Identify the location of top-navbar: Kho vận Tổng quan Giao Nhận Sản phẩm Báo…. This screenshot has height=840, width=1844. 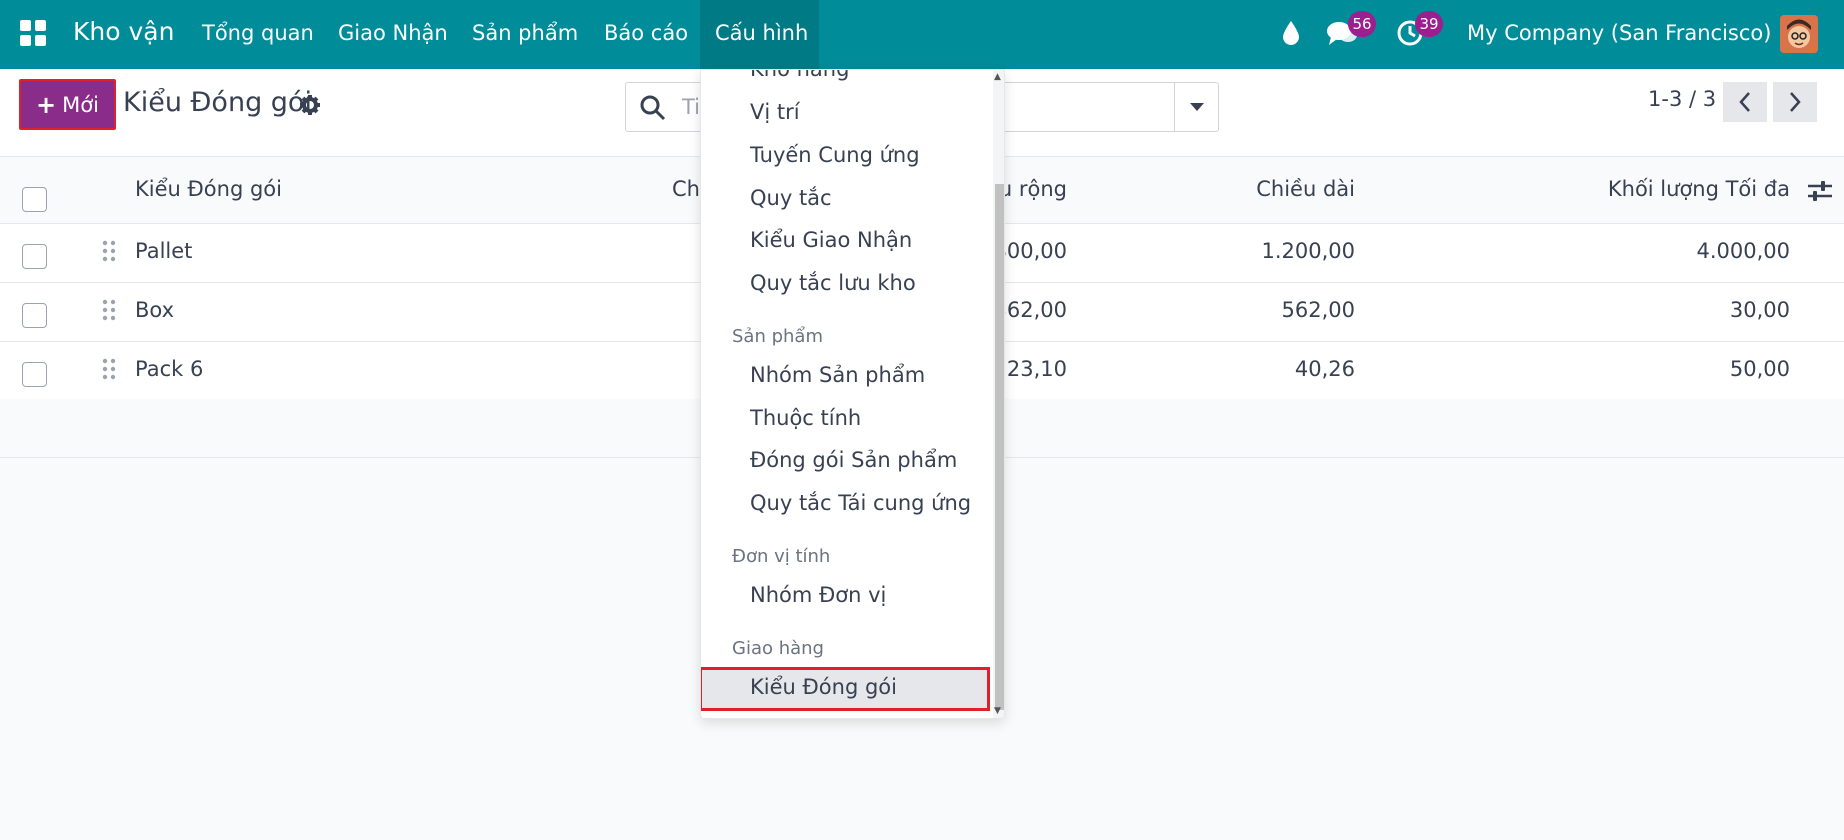
(922, 34).